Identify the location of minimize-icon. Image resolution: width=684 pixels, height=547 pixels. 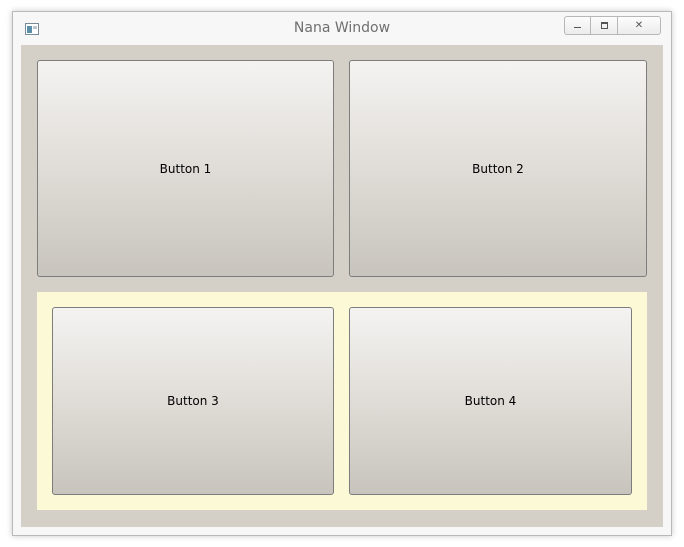
(577, 27).